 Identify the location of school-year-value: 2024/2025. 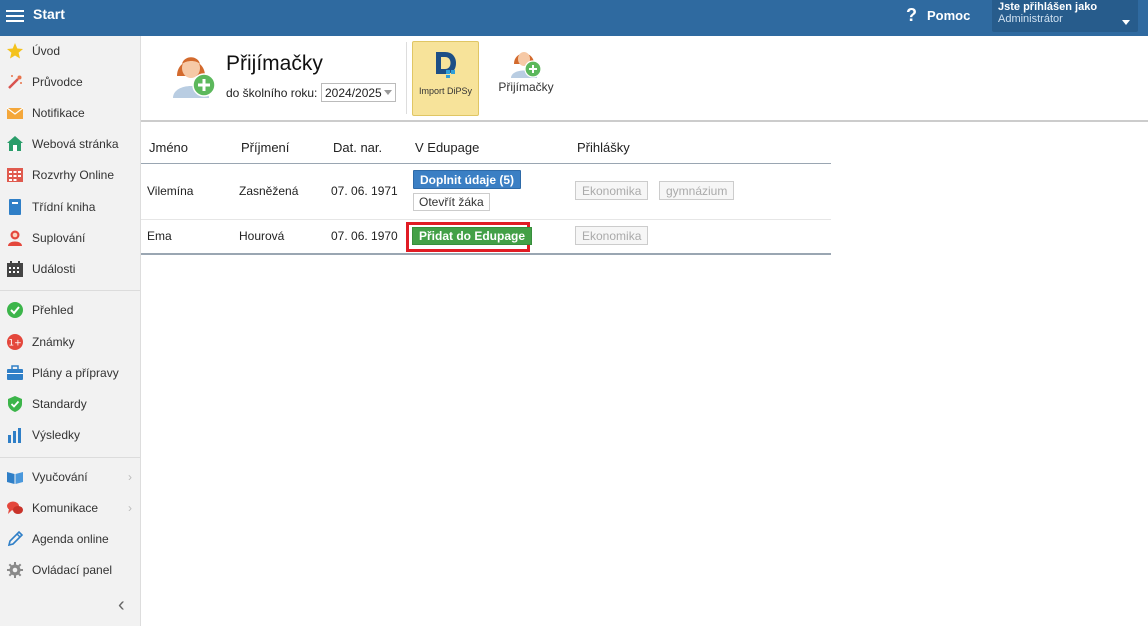
(353, 92).